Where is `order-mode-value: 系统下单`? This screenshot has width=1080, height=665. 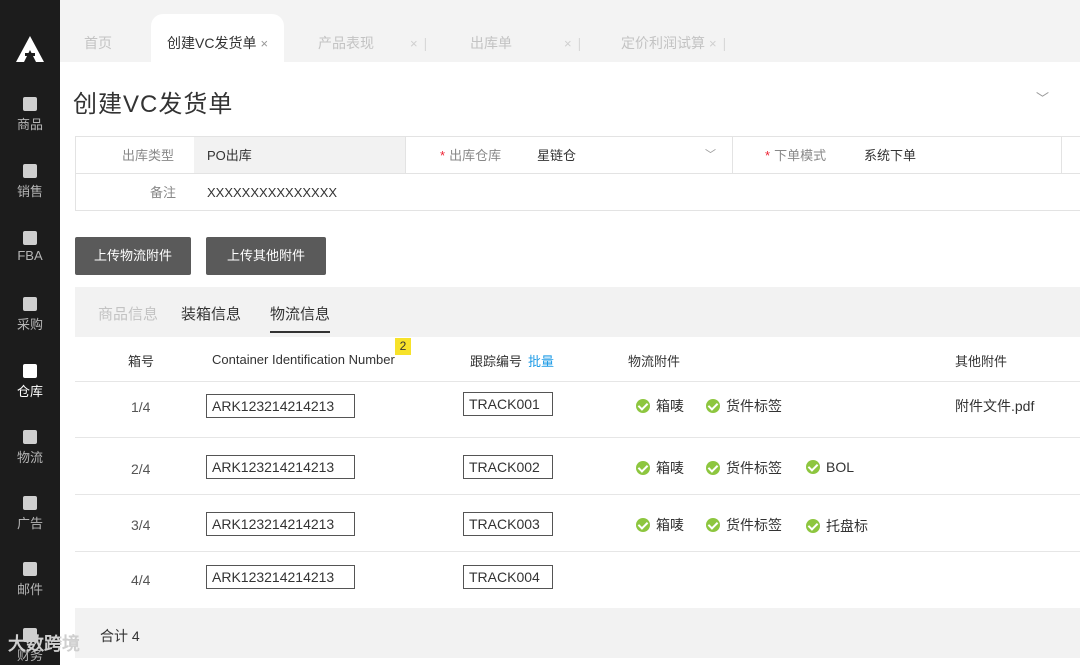
order-mode-value: 系统下单 is located at coordinates (890, 155).